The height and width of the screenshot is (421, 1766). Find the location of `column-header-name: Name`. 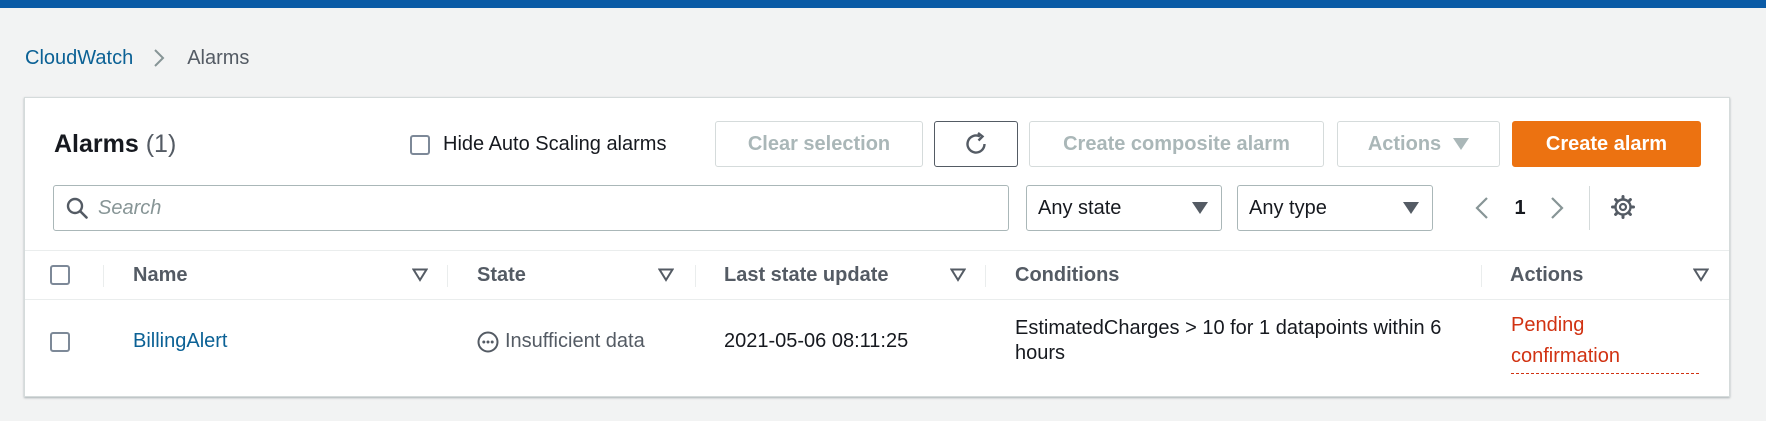

column-header-name: Name is located at coordinates (160, 275).